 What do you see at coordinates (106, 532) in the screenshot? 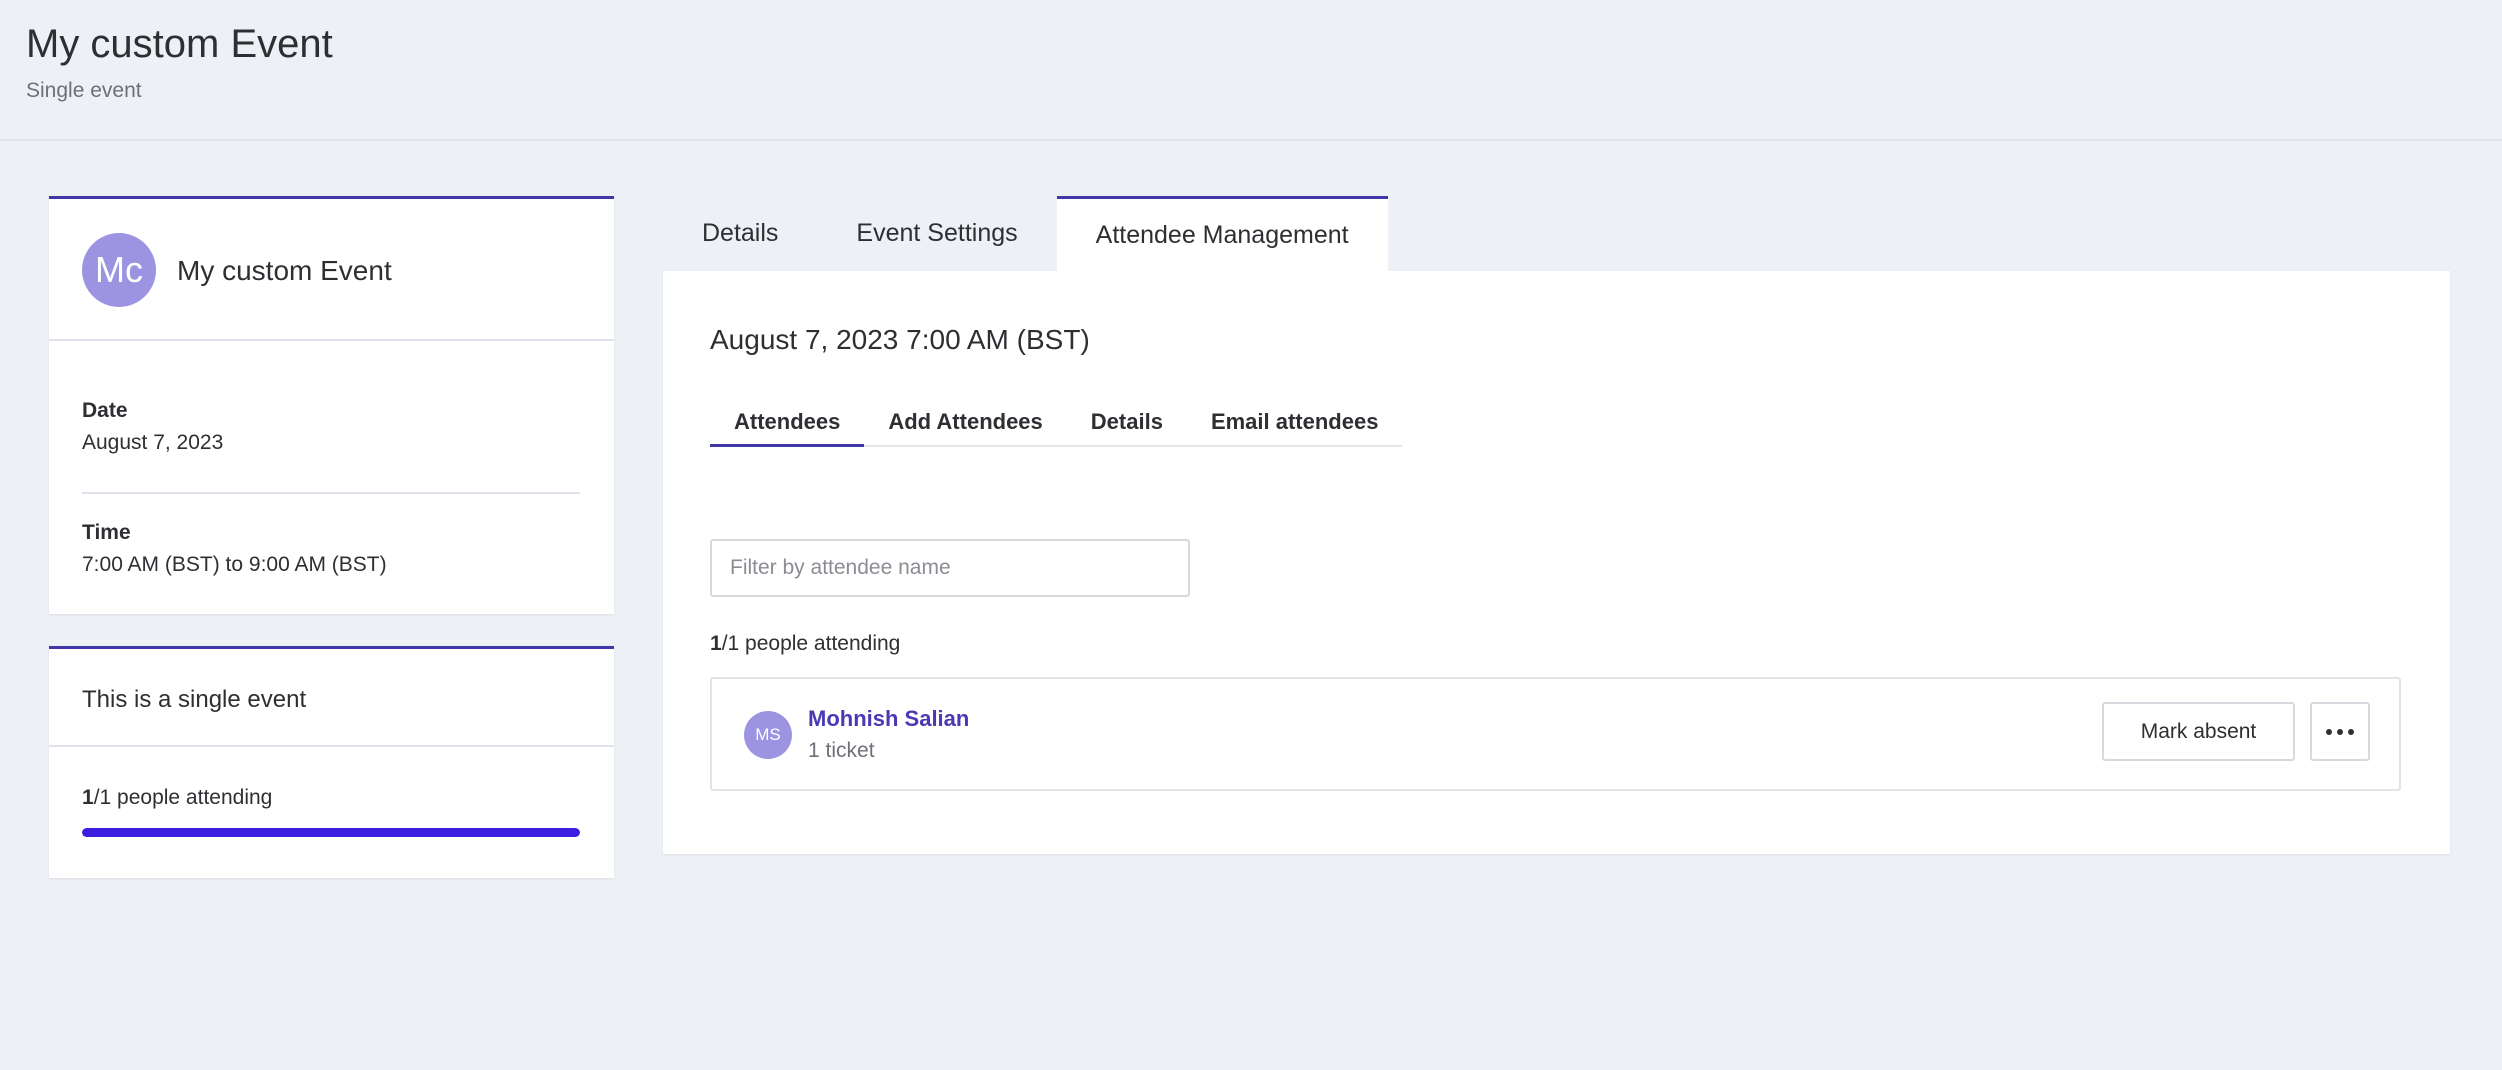
I see `time-label: Time` at bounding box center [106, 532].